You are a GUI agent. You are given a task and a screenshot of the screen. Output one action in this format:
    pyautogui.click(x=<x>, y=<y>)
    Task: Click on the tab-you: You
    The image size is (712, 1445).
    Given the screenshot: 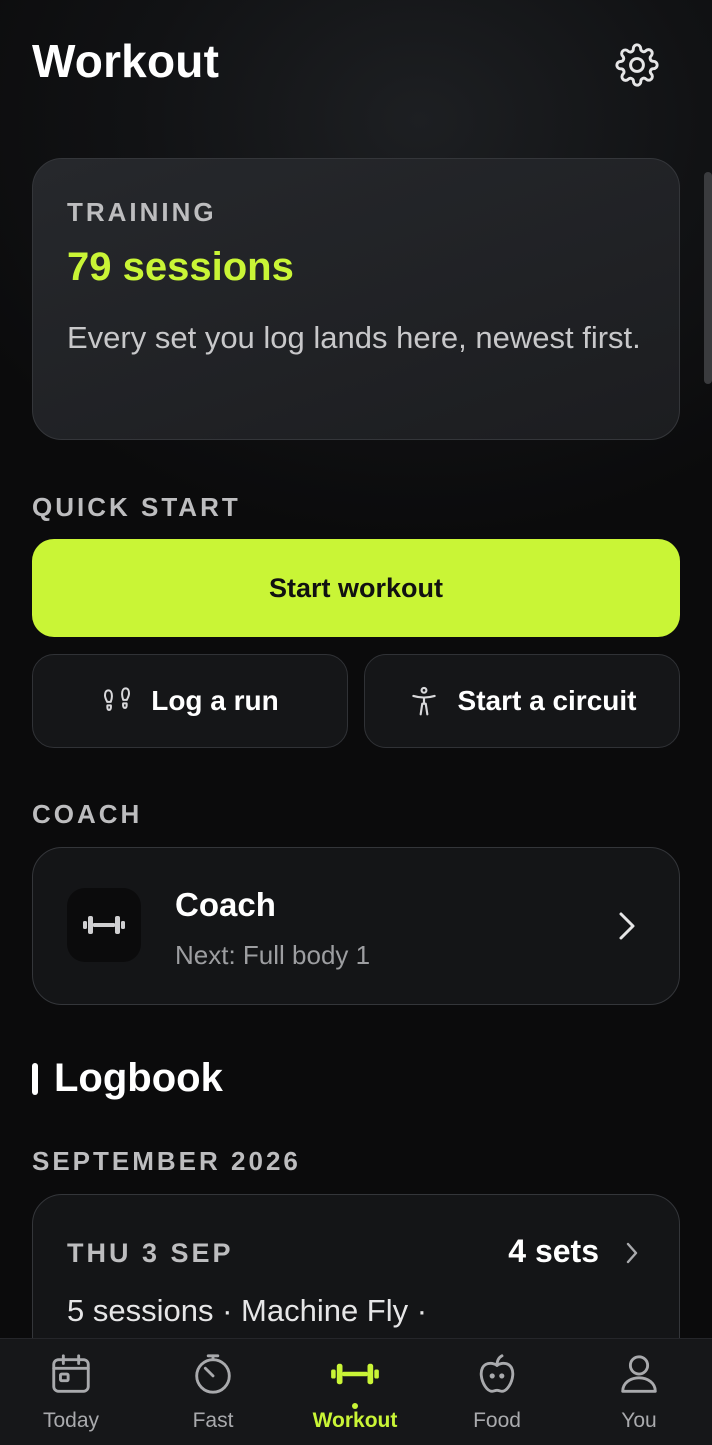 What is the action you would take?
    pyautogui.click(x=639, y=1392)
    